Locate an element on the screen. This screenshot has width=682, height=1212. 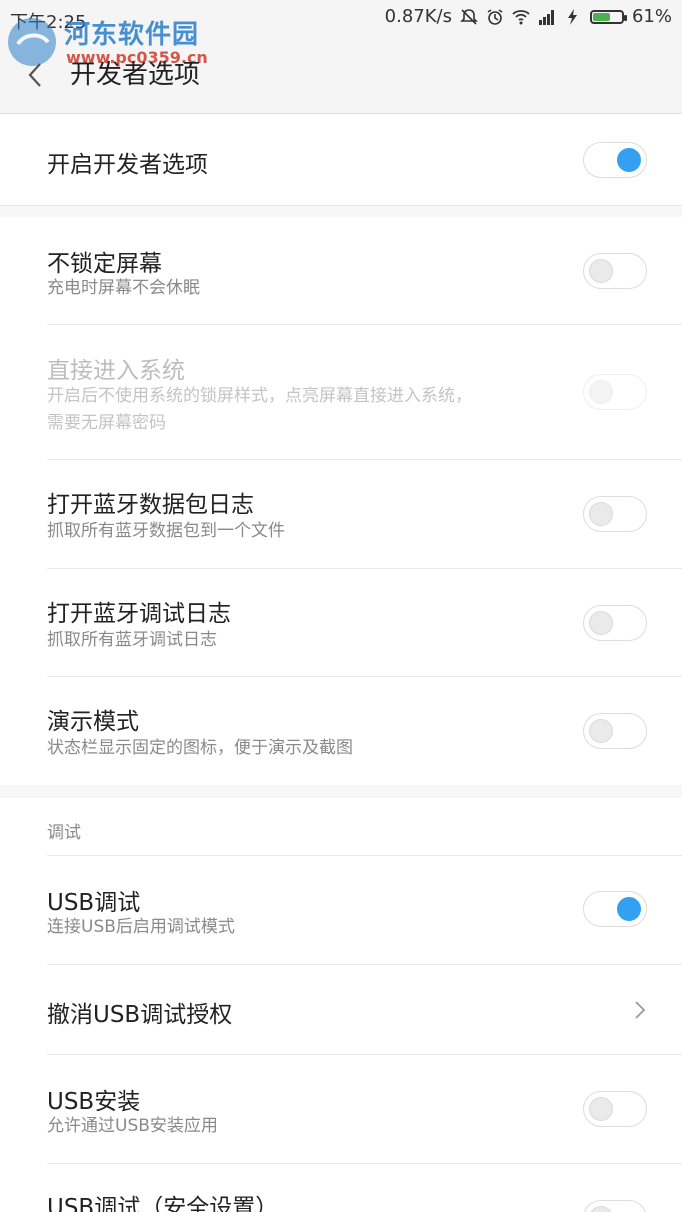
direct-boot-row: 直接进入系统 开启后不使用系统的锁屏样式，点亮屏幕直接进入系统， 需要无屏幕密码 is located at coordinates (341, 392).